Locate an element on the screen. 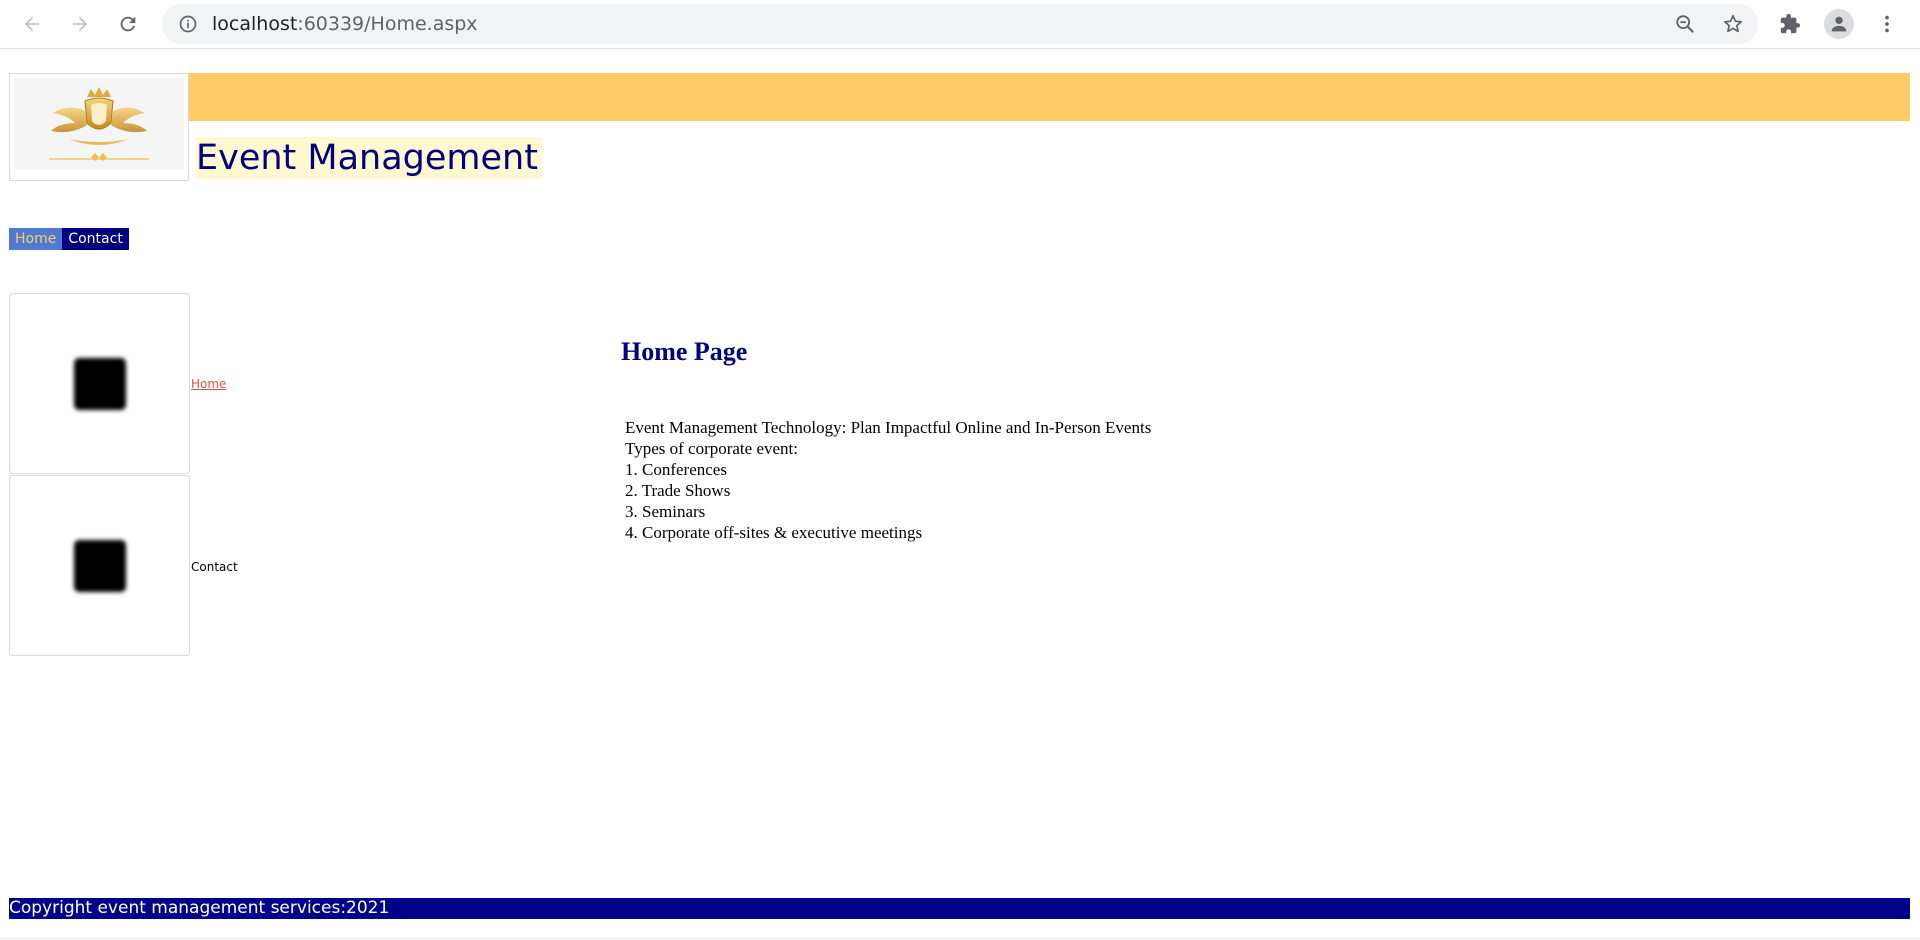 This screenshot has width=1920, height=940. logo is located at coordinates (99, 127).